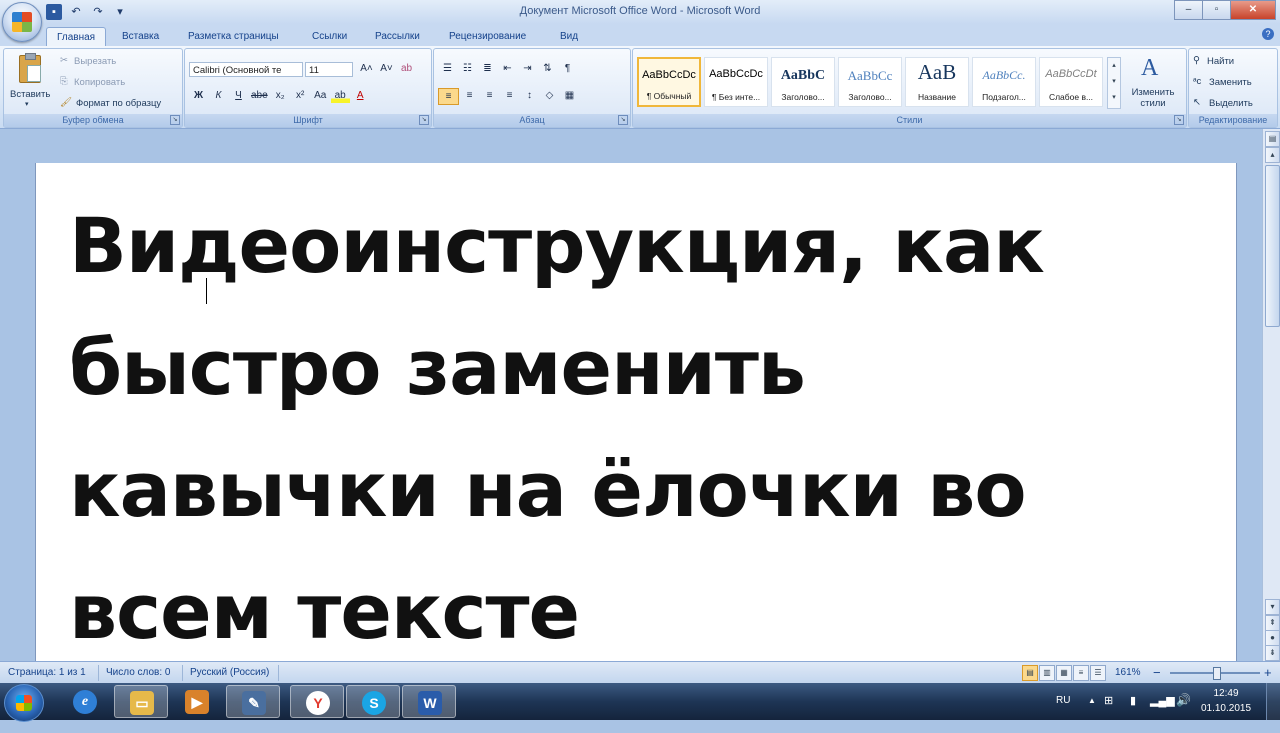 This screenshot has height=733, width=1280. Describe the element at coordinates (549, 95) in the screenshot. I see `shading-icon: ◇` at that location.